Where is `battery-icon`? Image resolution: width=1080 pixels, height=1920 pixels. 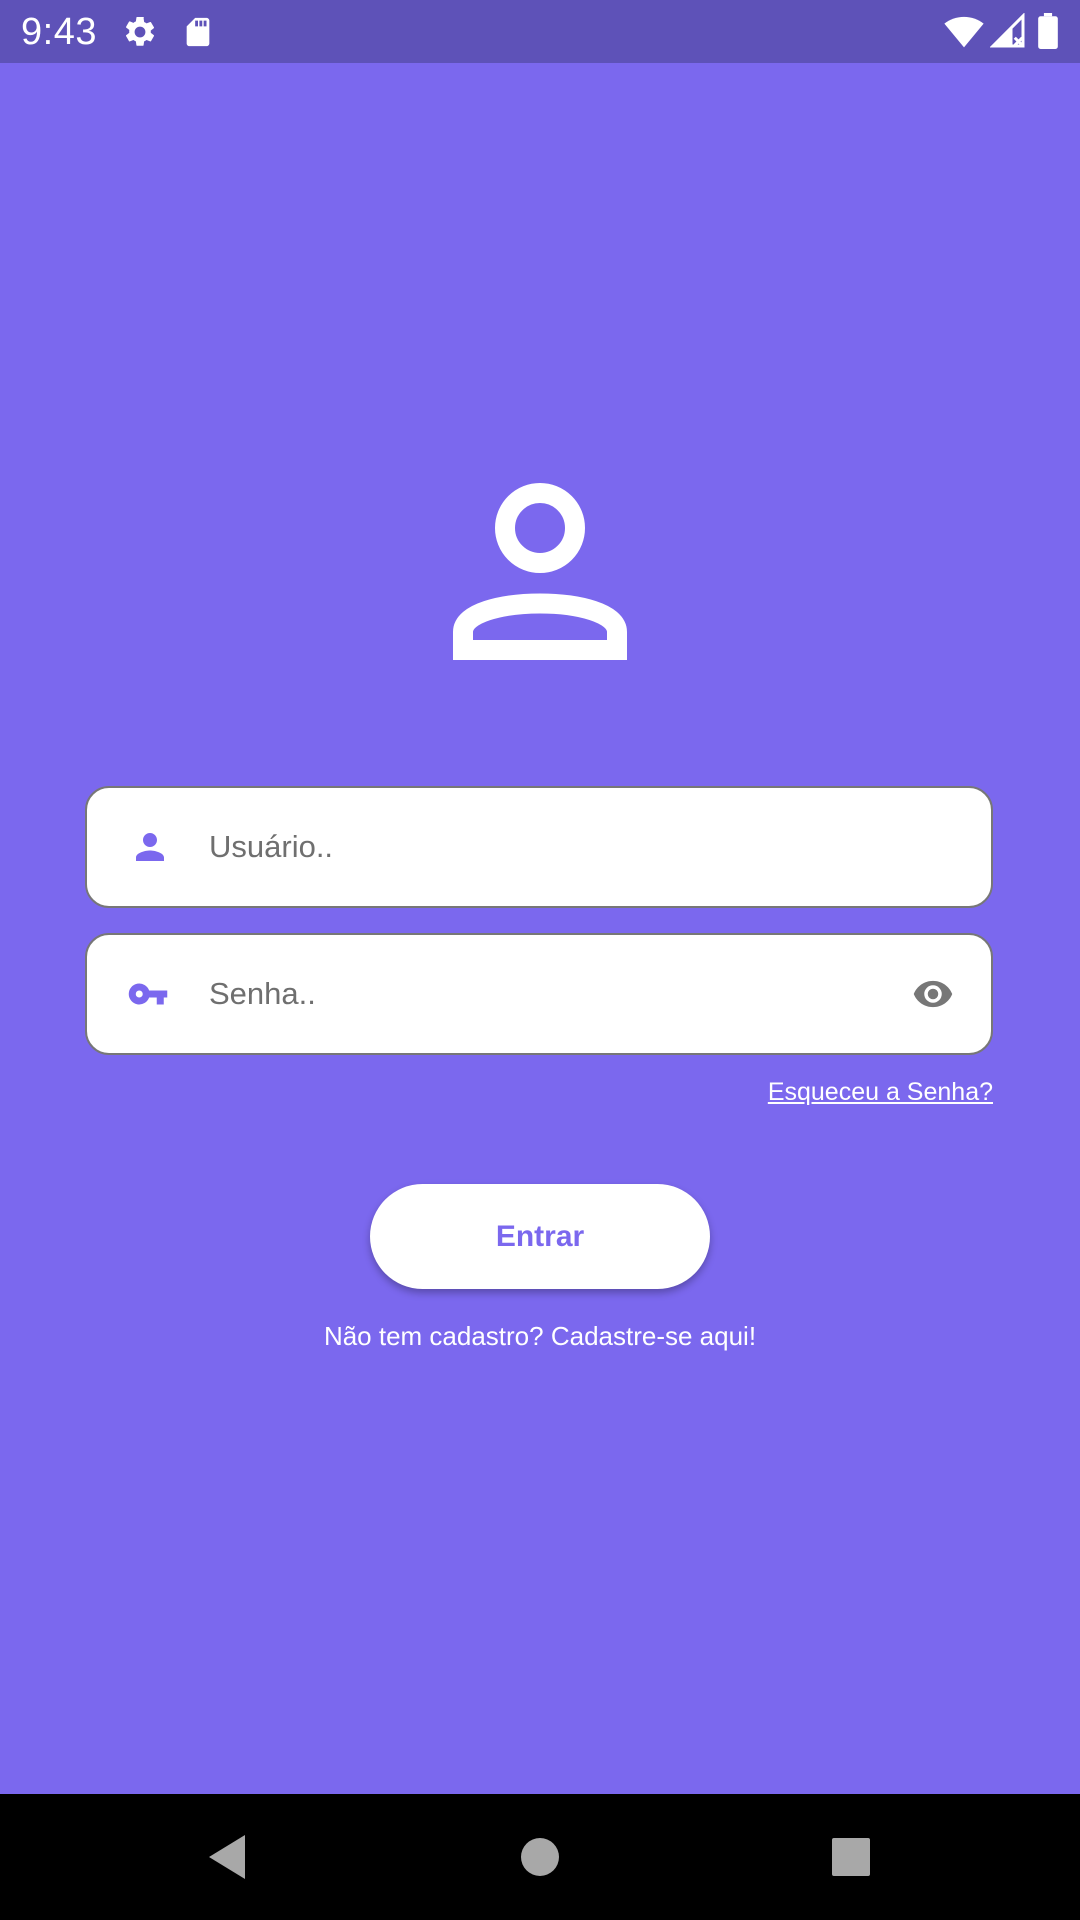 battery-icon is located at coordinates (1048, 33).